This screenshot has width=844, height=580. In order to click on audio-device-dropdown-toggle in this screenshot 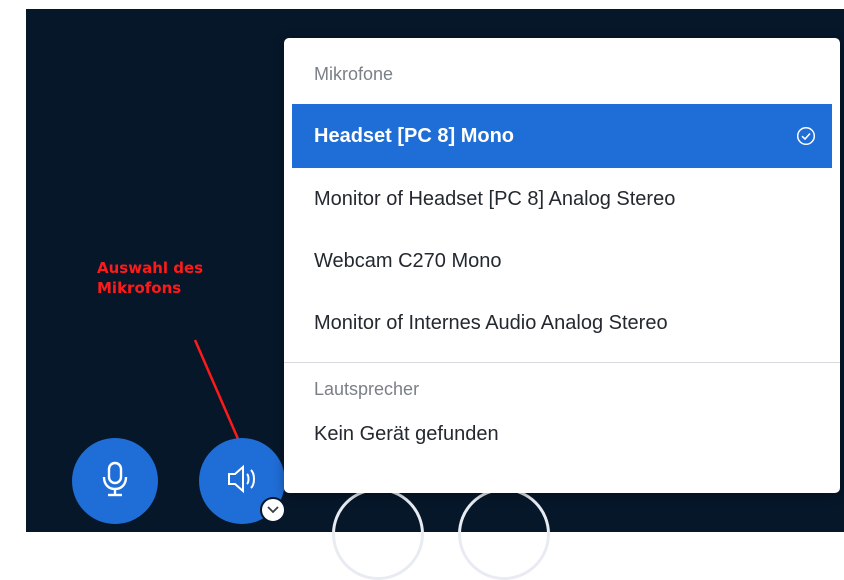, I will do `click(273, 510)`.